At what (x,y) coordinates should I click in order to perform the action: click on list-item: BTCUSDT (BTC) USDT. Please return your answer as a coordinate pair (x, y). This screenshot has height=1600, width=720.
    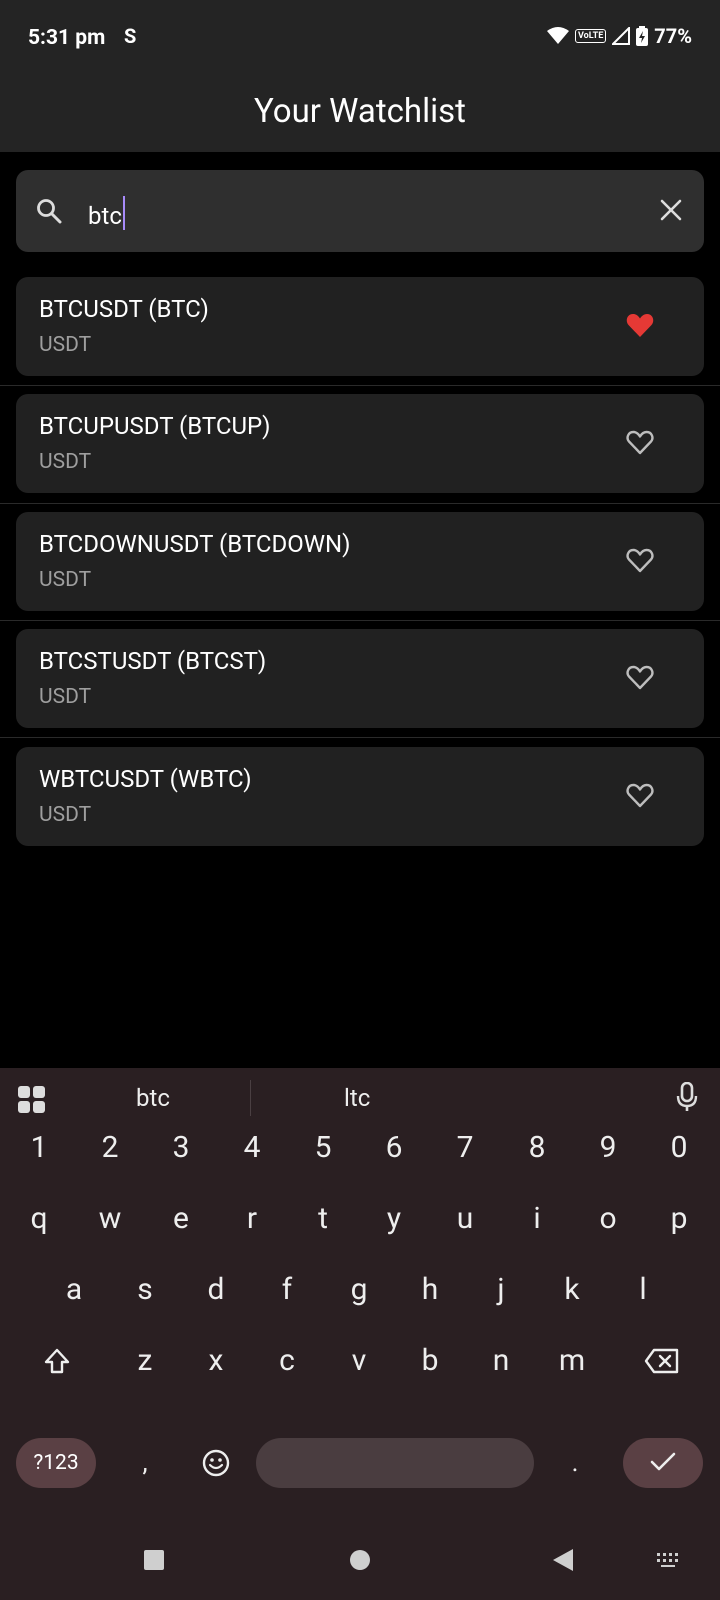
    Looking at the image, I should click on (360, 326).